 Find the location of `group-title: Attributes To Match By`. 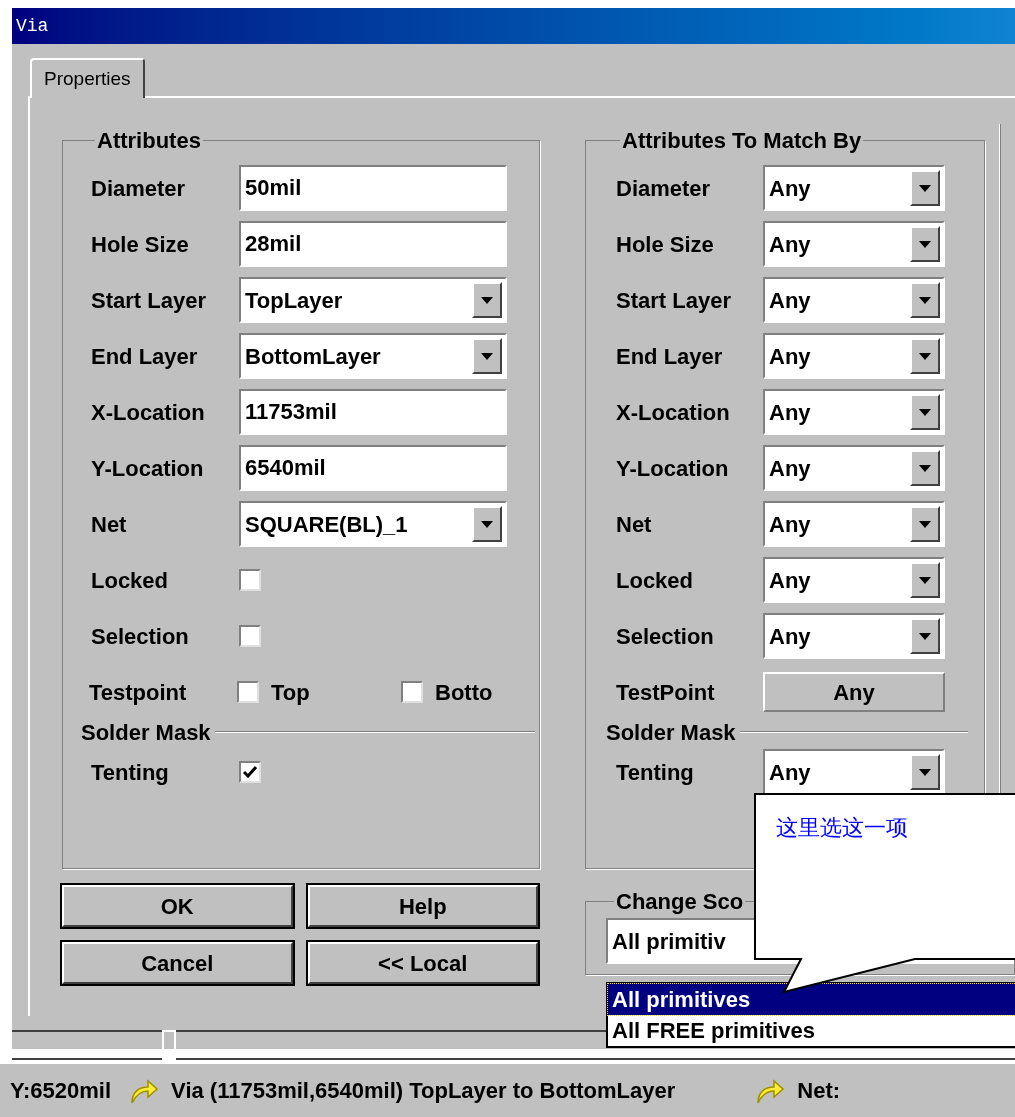

group-title: Attributes To Match By is located at coordinates (742, 141).